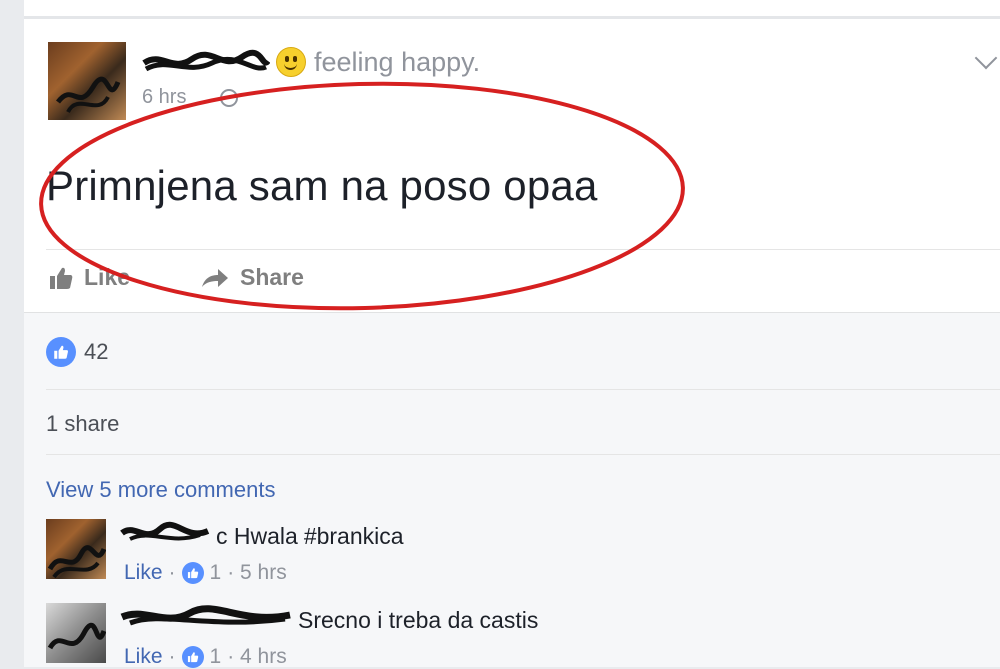 This screenshot has height=669, width=1000. I want to click on author-avatar, so click(87, 81).